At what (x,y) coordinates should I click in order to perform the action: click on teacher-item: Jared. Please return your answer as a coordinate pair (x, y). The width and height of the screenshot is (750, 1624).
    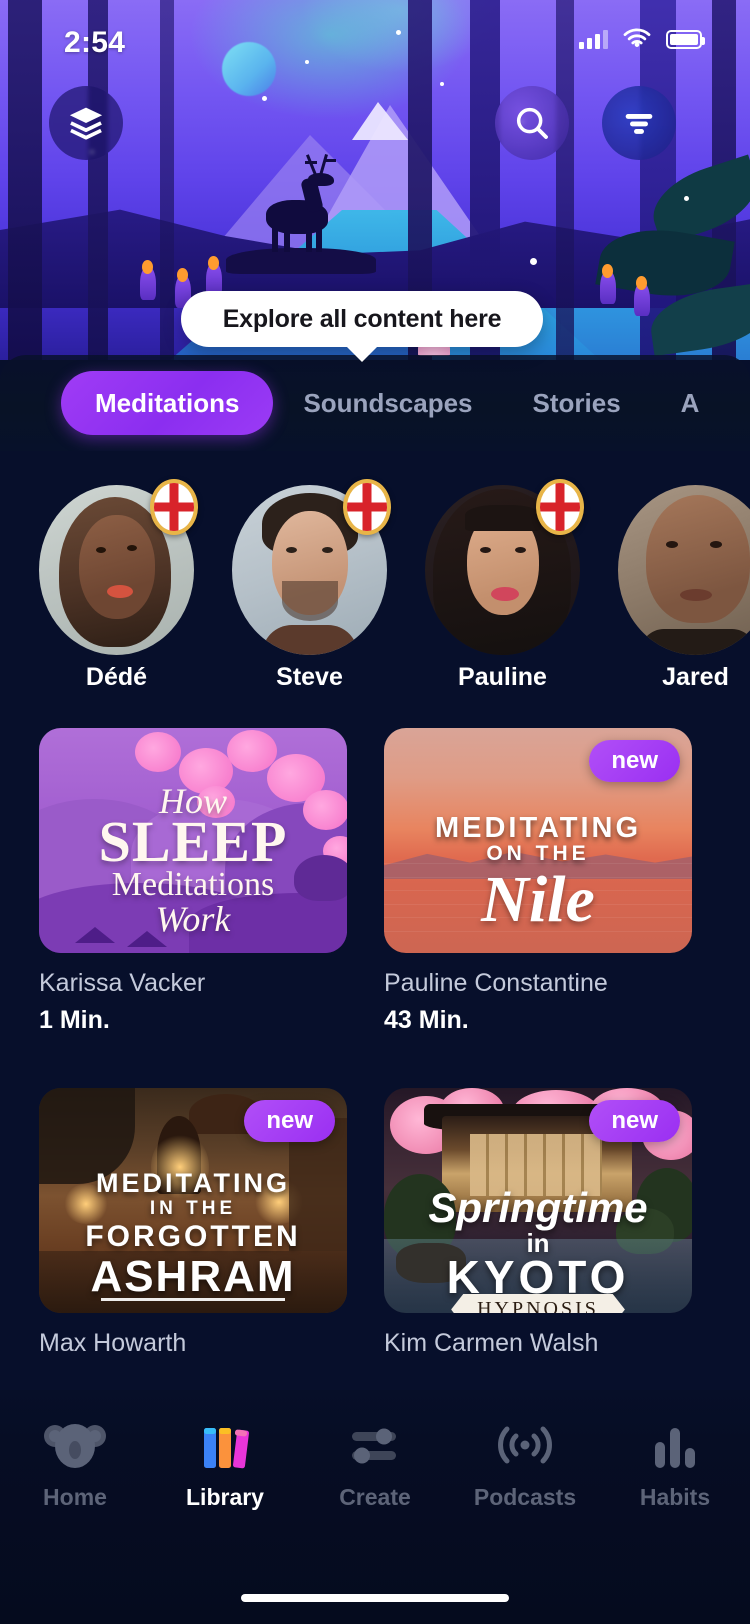
    Looking at the image, I should click on (684, 588).